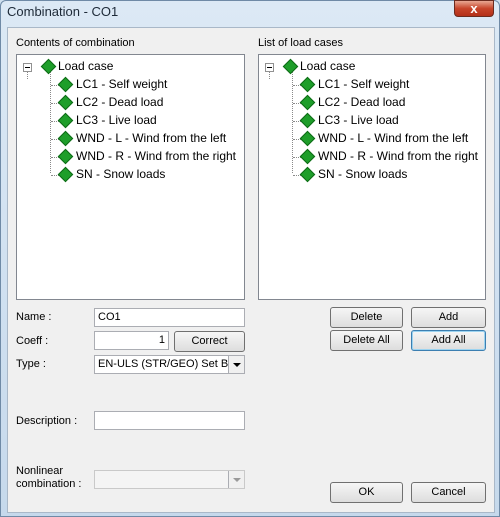 The height and width of the screenshot is (517, 500). What do you see at coordinates (163, 364) in the screenshot?
I see `type-select-value: EN-ULS (STR/GEO) Set B` at bounding box center [163, 364].